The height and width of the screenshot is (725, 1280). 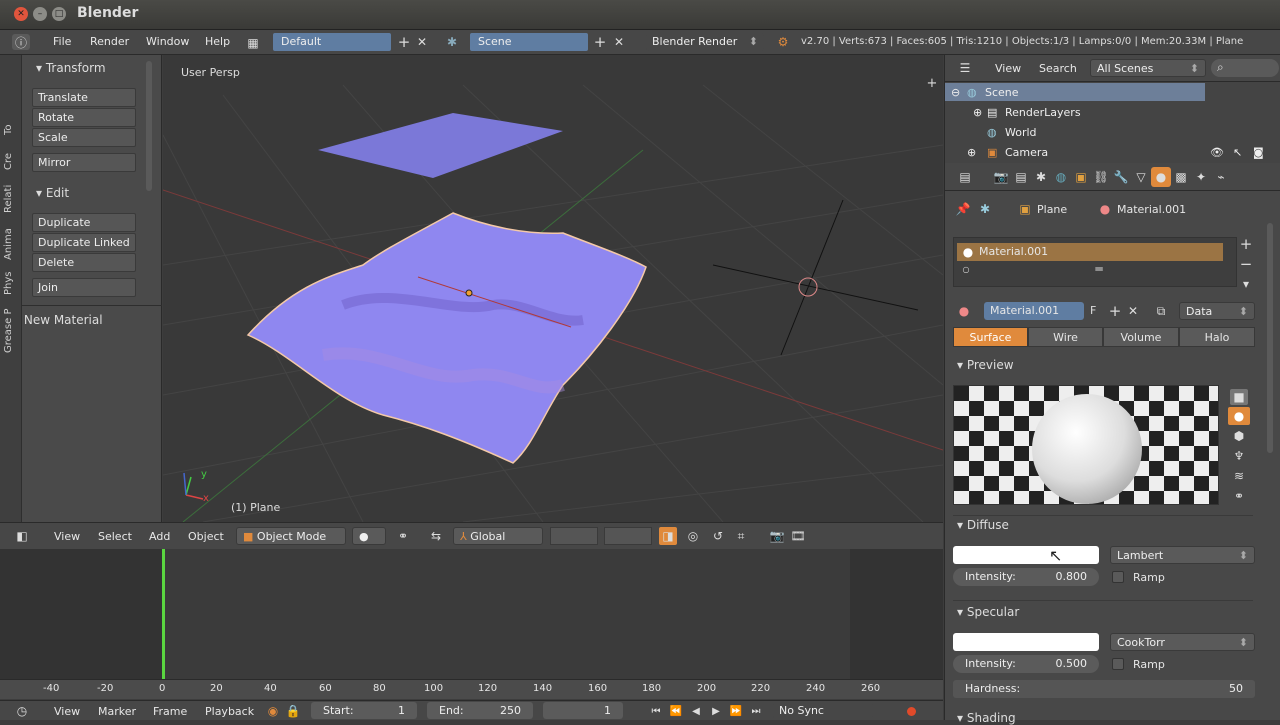 What do you see at coordinates (167, 41) in the screenshot?
I see `menu-window: Window` at bounding box center [167, 41].